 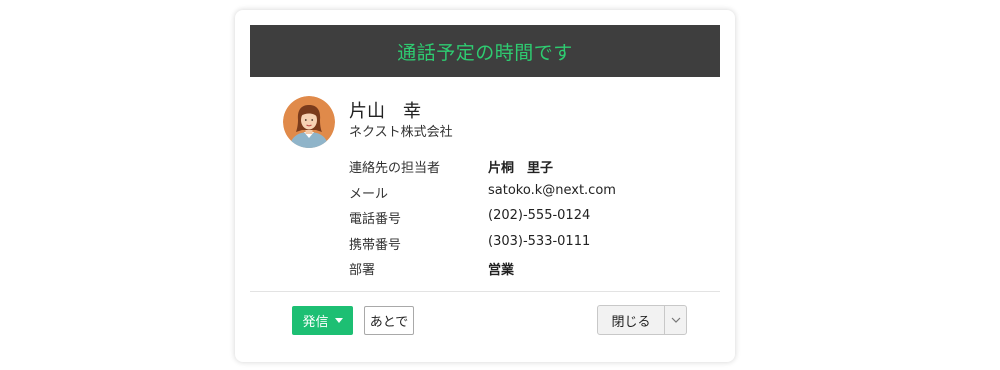 What do you see at coordinates (385, 111) in the screenshot?
I see `contact-name: 片山 幸` at bounding box center [385, 111].